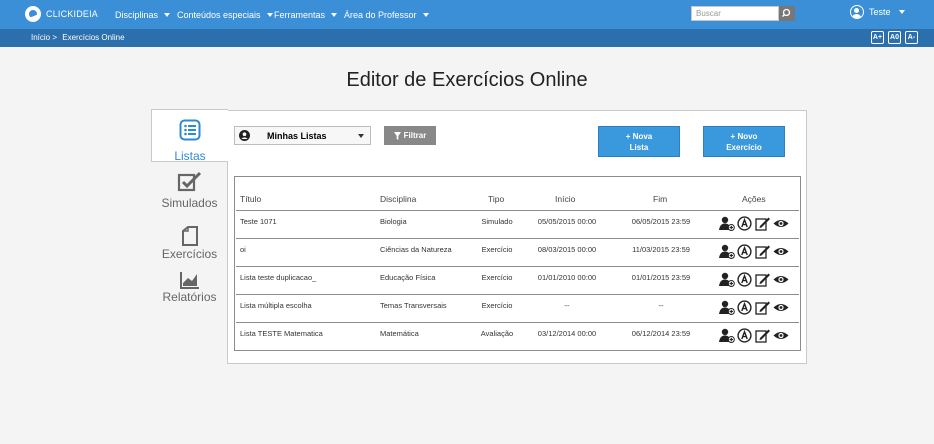 The image size is (934, 444). Describe the element at coordinates (497, 221) in the screenshot. I see `cell-tipo: Simulado` at that location.